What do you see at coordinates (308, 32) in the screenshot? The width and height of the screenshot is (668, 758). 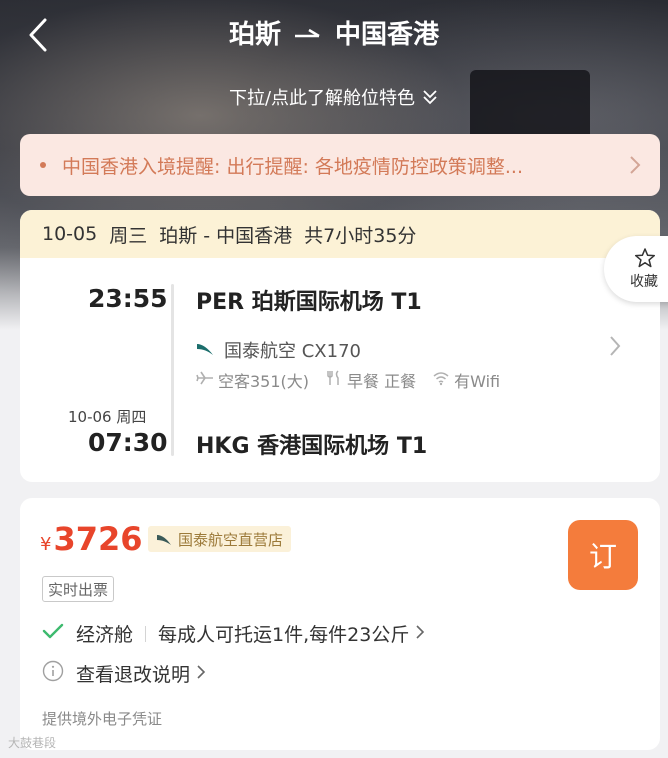 I see `arrow-right-icon` at bounding box center [308, 32].